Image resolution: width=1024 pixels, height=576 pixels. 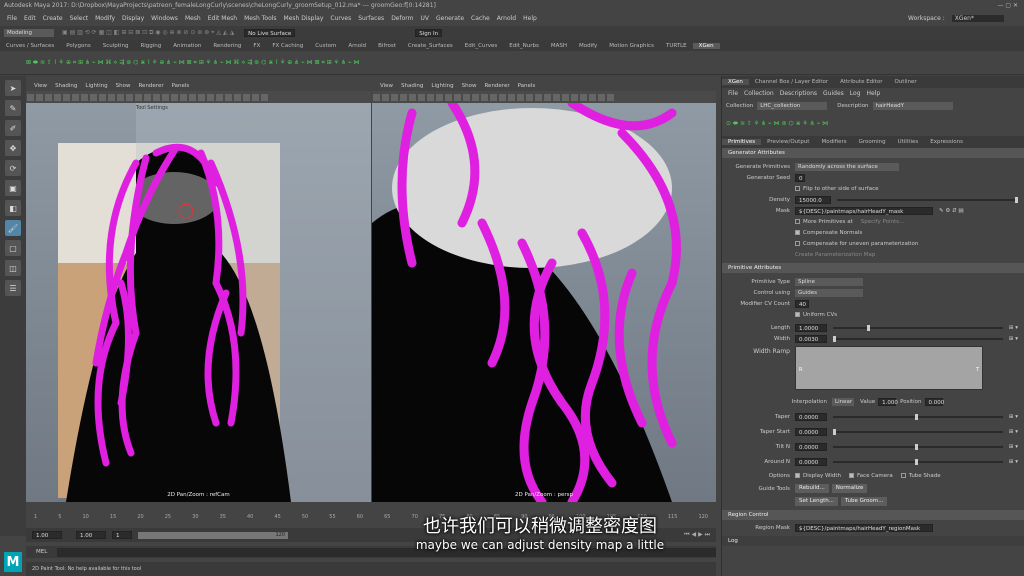 What do you see at coordinates (13, 108) in the screenshot?
I see `lasso-tool-icon: ✎` at bounding box center [13, 108].